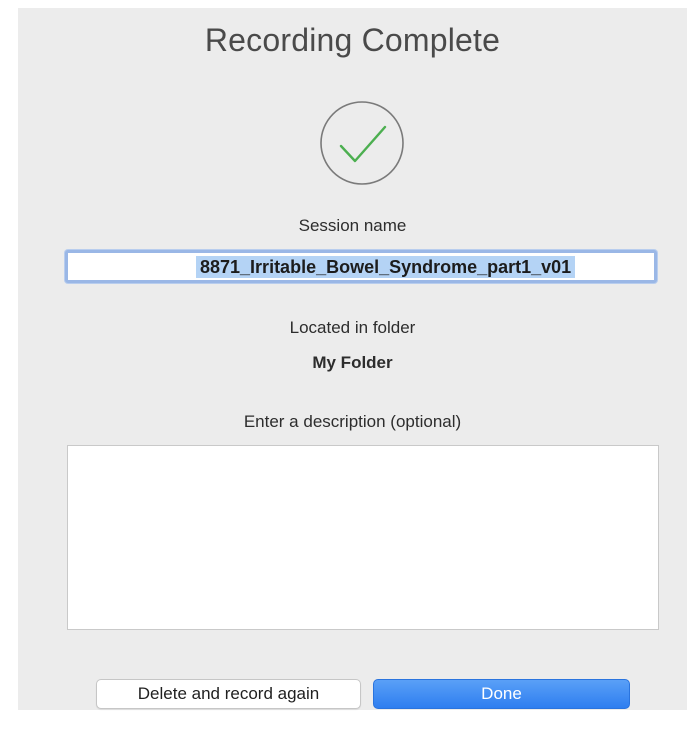 The height and width of the screenshot is (737, 687). What do you see at coordinates (352, 40) in the screenshot?
I see `dialog-title: Recording Complete` at bounding box center [352, 40].